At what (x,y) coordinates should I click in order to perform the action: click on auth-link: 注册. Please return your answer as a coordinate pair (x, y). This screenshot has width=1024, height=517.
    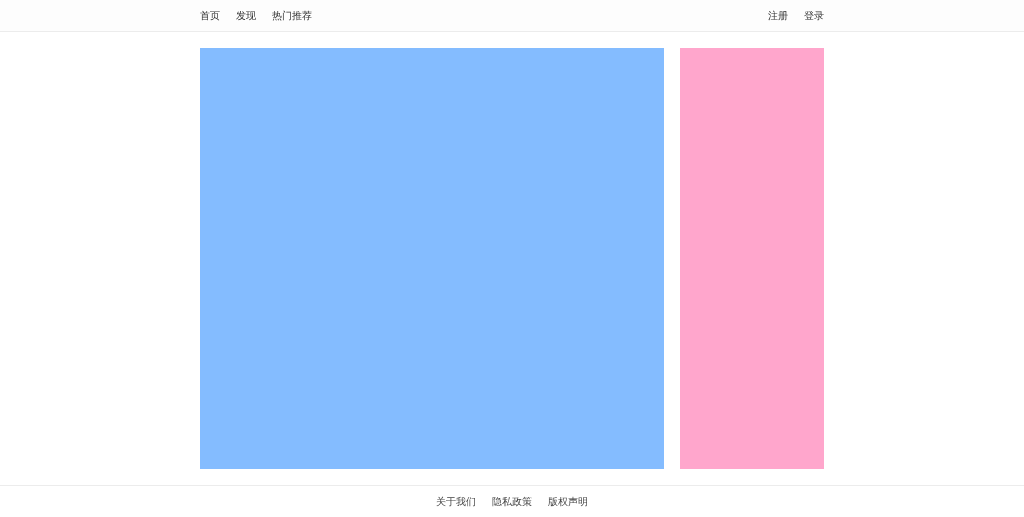
    Looking at the image, I should click on (778, 15).